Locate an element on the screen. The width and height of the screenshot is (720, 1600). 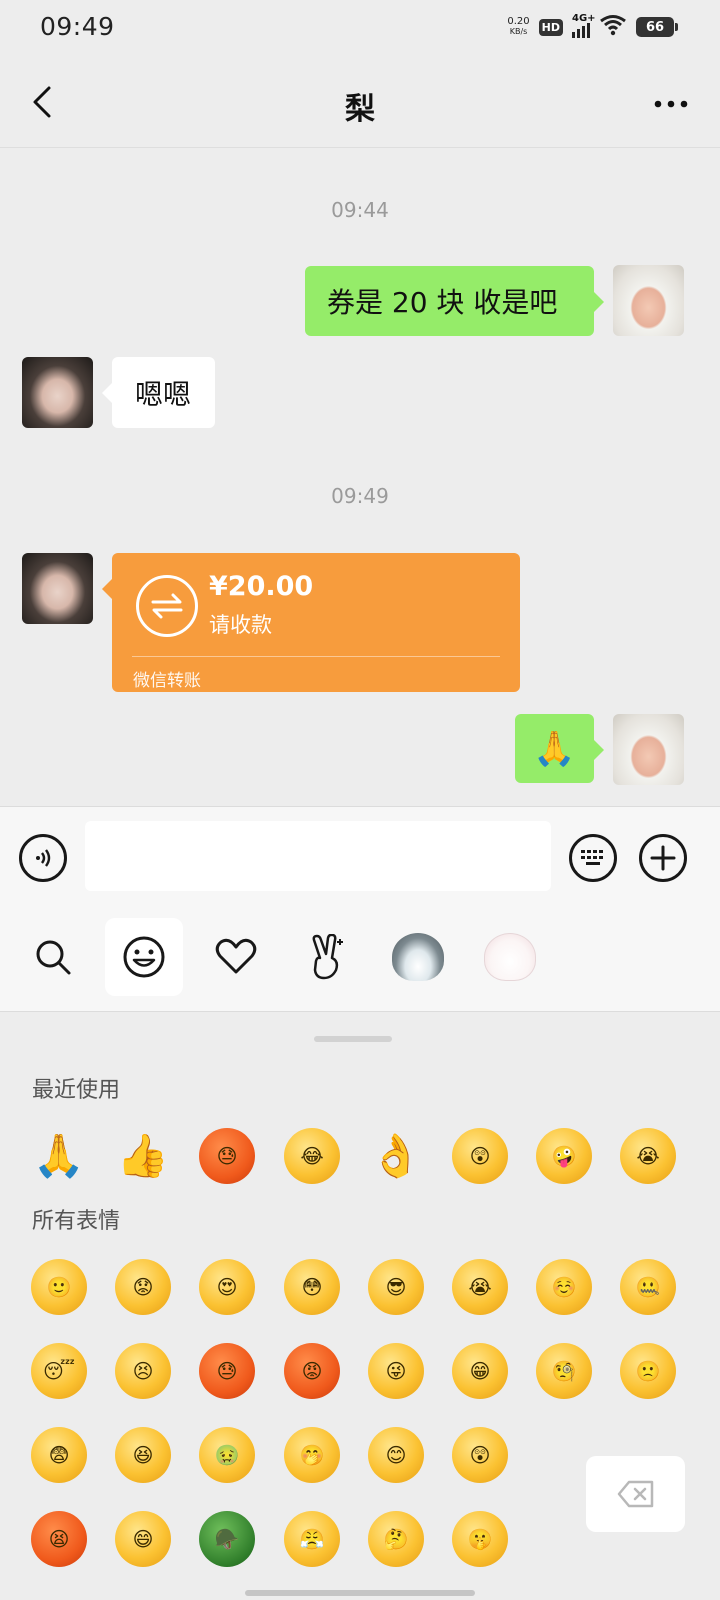
message-bubble-sent: 🙏 is located at coordinates (559, 748).